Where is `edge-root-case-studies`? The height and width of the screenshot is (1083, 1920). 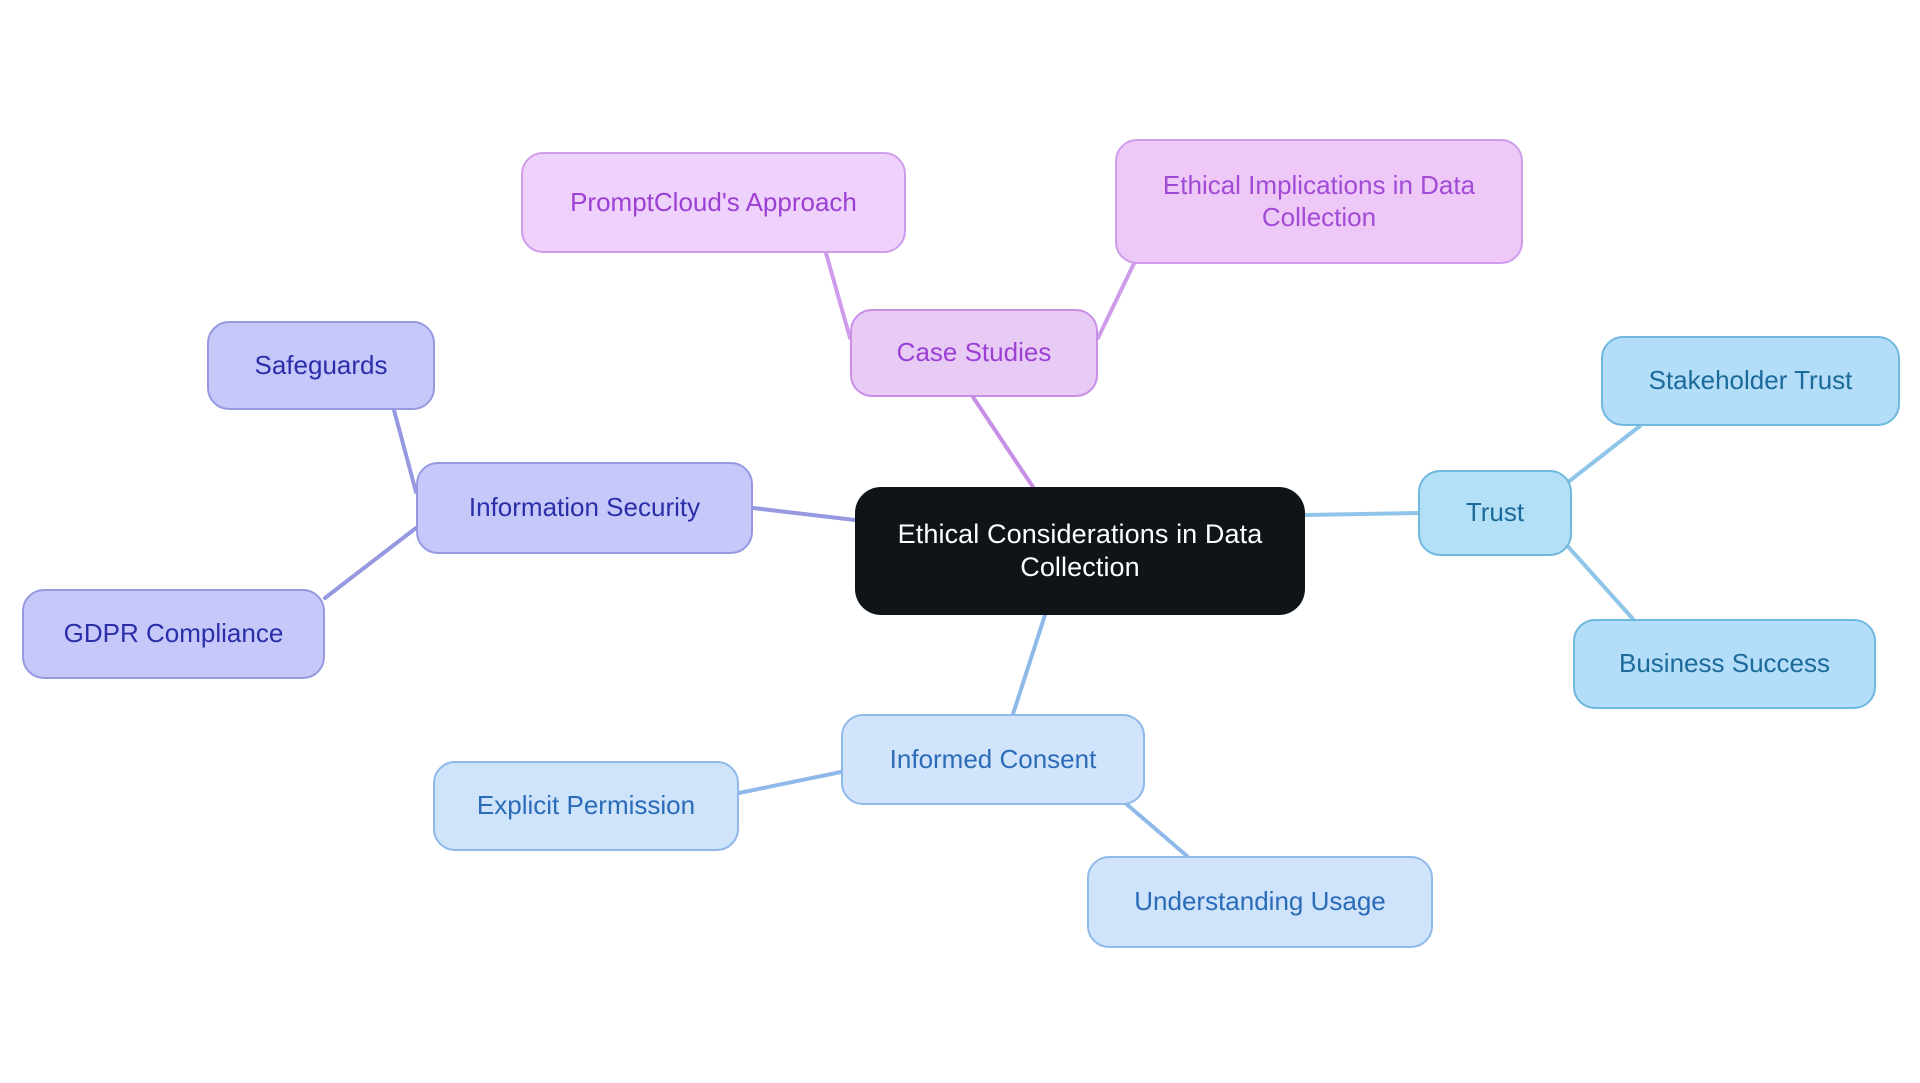 edge-root-case-studies is located at coordinates (1003, 442).